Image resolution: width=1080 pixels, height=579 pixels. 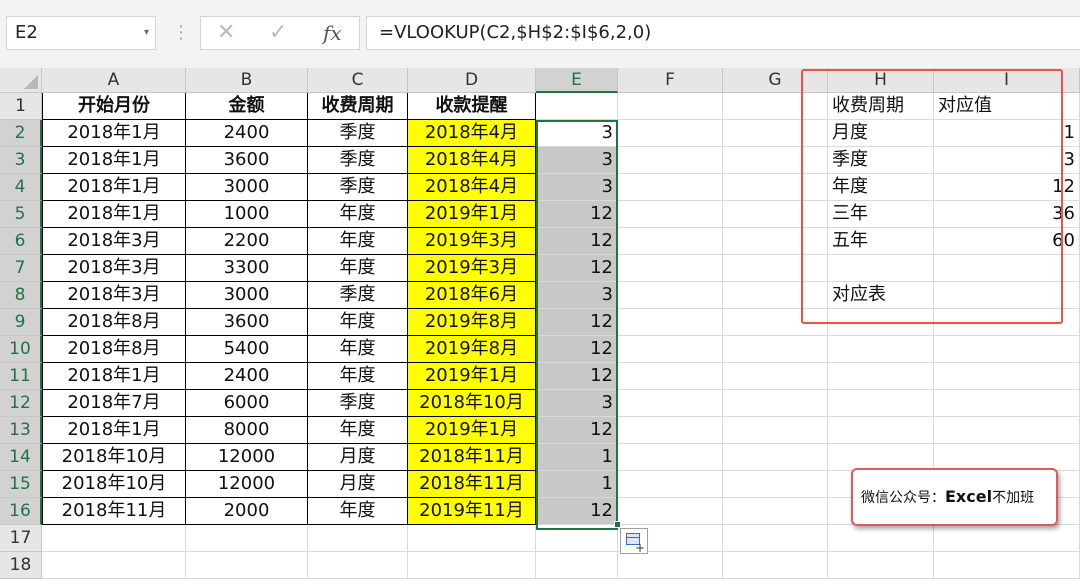 I want to click on cancel-icon: ✕, so click(x=226, y=33).